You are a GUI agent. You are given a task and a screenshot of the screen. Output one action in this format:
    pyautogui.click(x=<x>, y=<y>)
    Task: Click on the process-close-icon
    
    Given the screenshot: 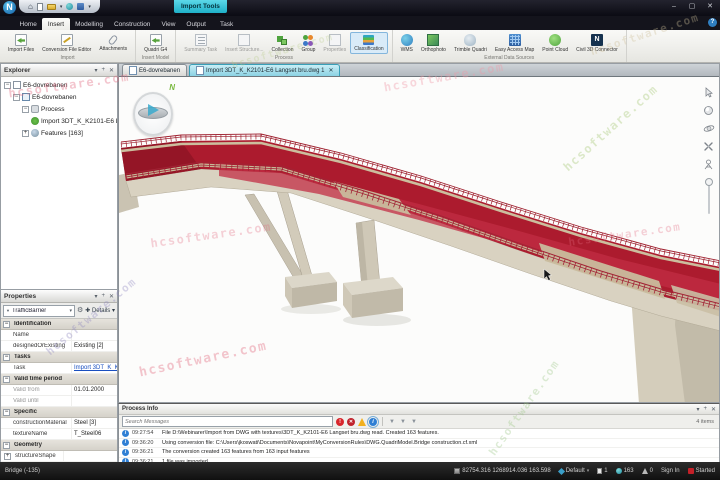 What is the action you would take?
    pyautogui.click(x=713, y=409)
    